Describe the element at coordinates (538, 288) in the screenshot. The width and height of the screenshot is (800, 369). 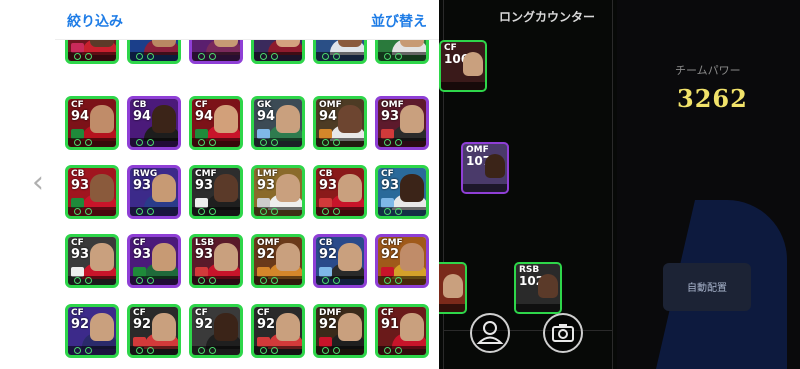
I see `field-player-card: RSB 102` at that location.